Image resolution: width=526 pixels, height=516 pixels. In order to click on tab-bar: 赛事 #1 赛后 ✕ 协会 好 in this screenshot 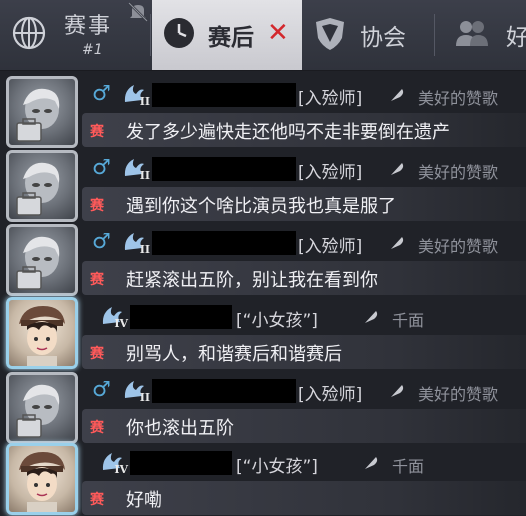, I will do `click(263, 35)`.